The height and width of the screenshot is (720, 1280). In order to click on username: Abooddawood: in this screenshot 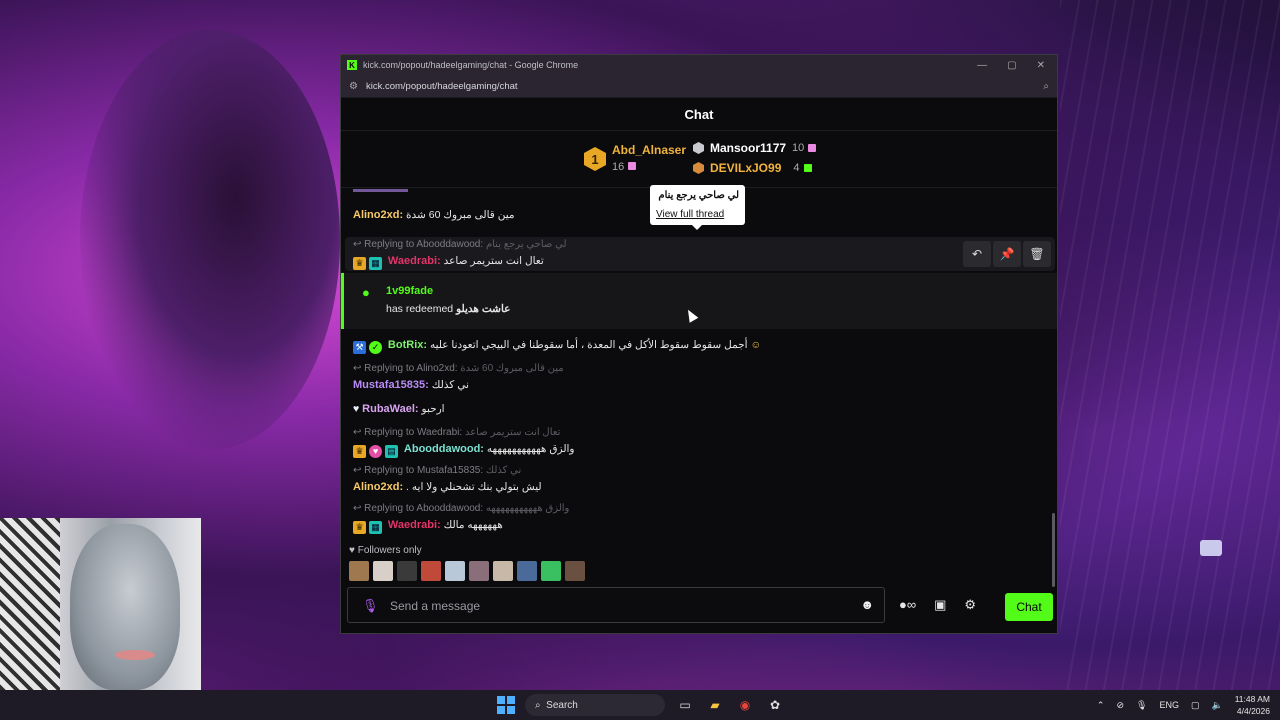, I will do `click(444, 449)`.